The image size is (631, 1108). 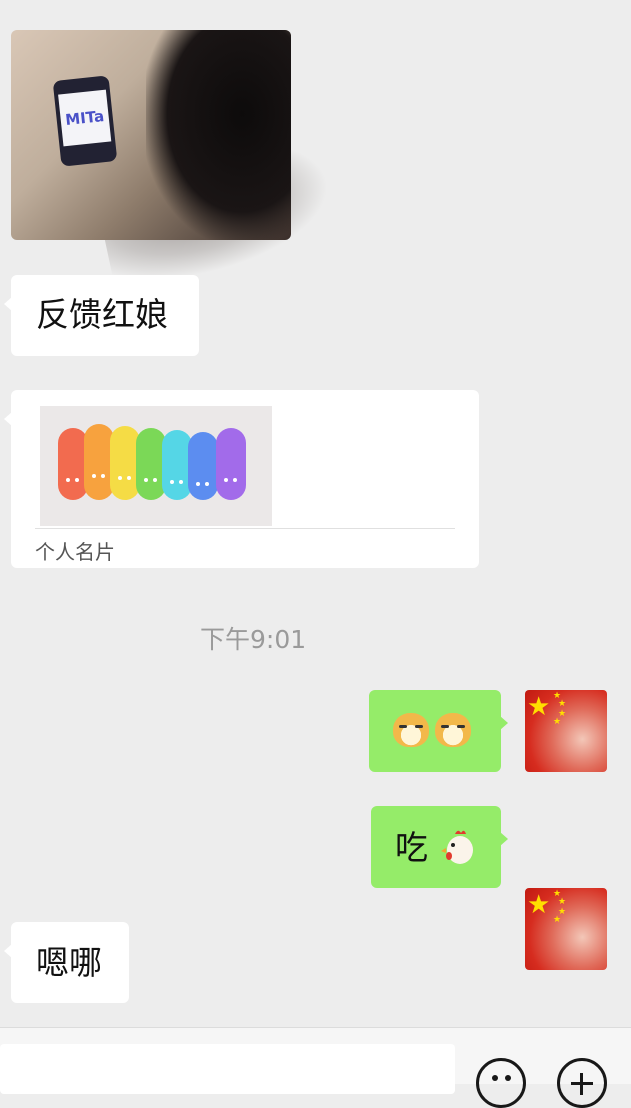 I want to click on photo-logo-text: MITa, so click(x=84, y=118).